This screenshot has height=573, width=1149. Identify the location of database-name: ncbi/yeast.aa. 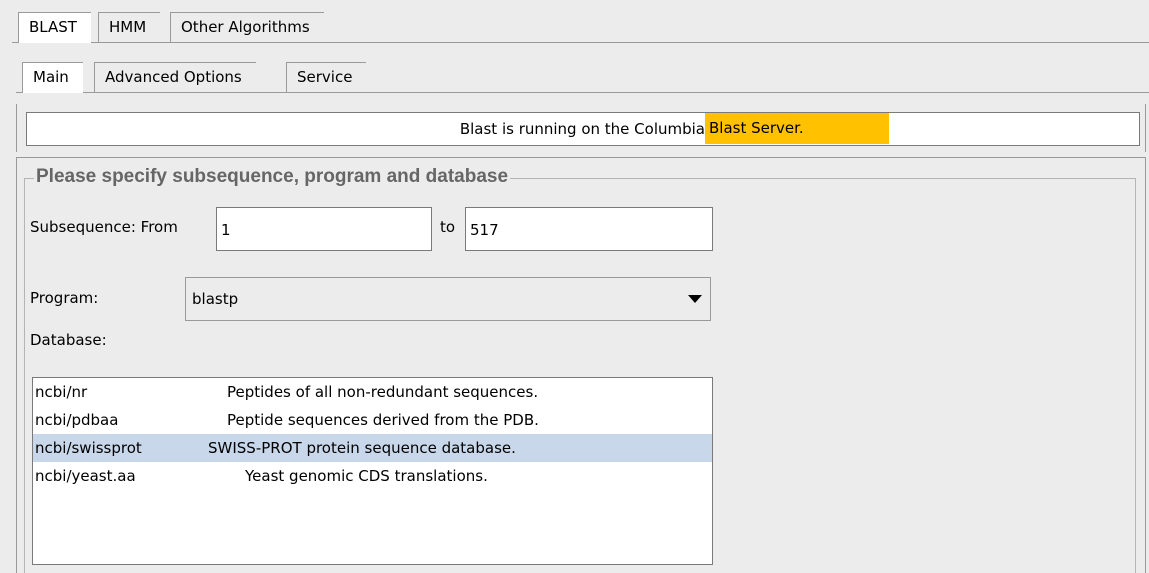
(85, 476).